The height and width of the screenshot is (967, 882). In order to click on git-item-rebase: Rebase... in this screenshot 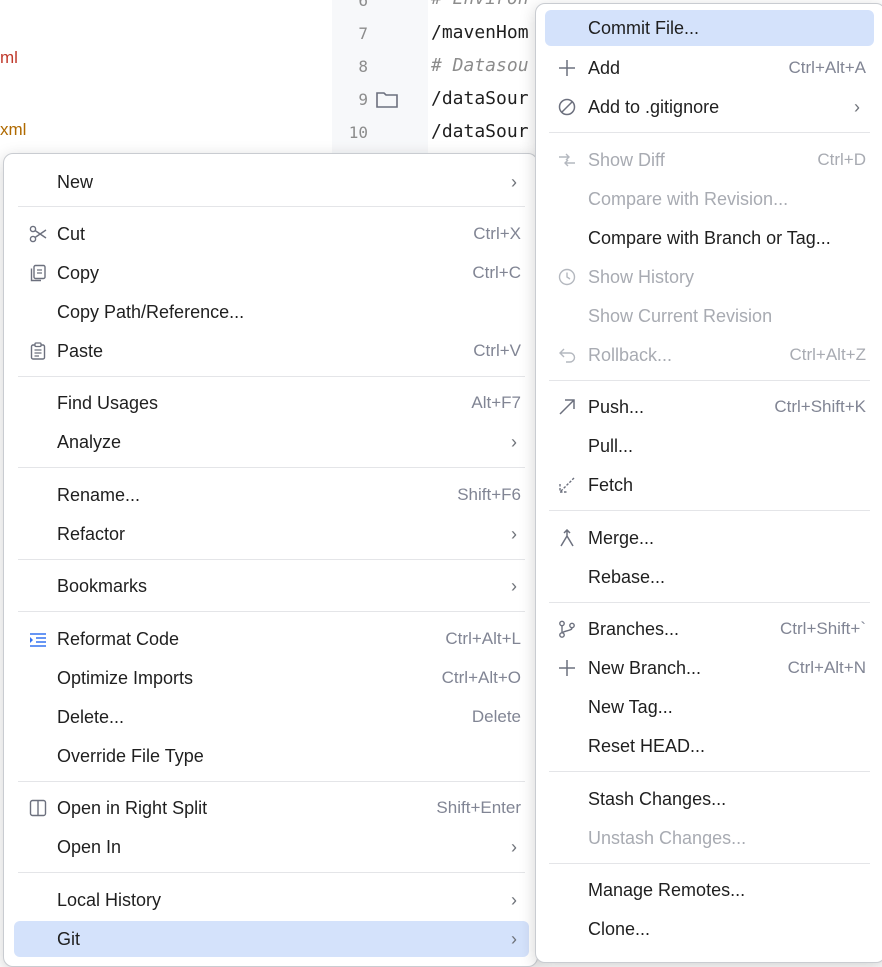, I will do `click(709, 577)`.